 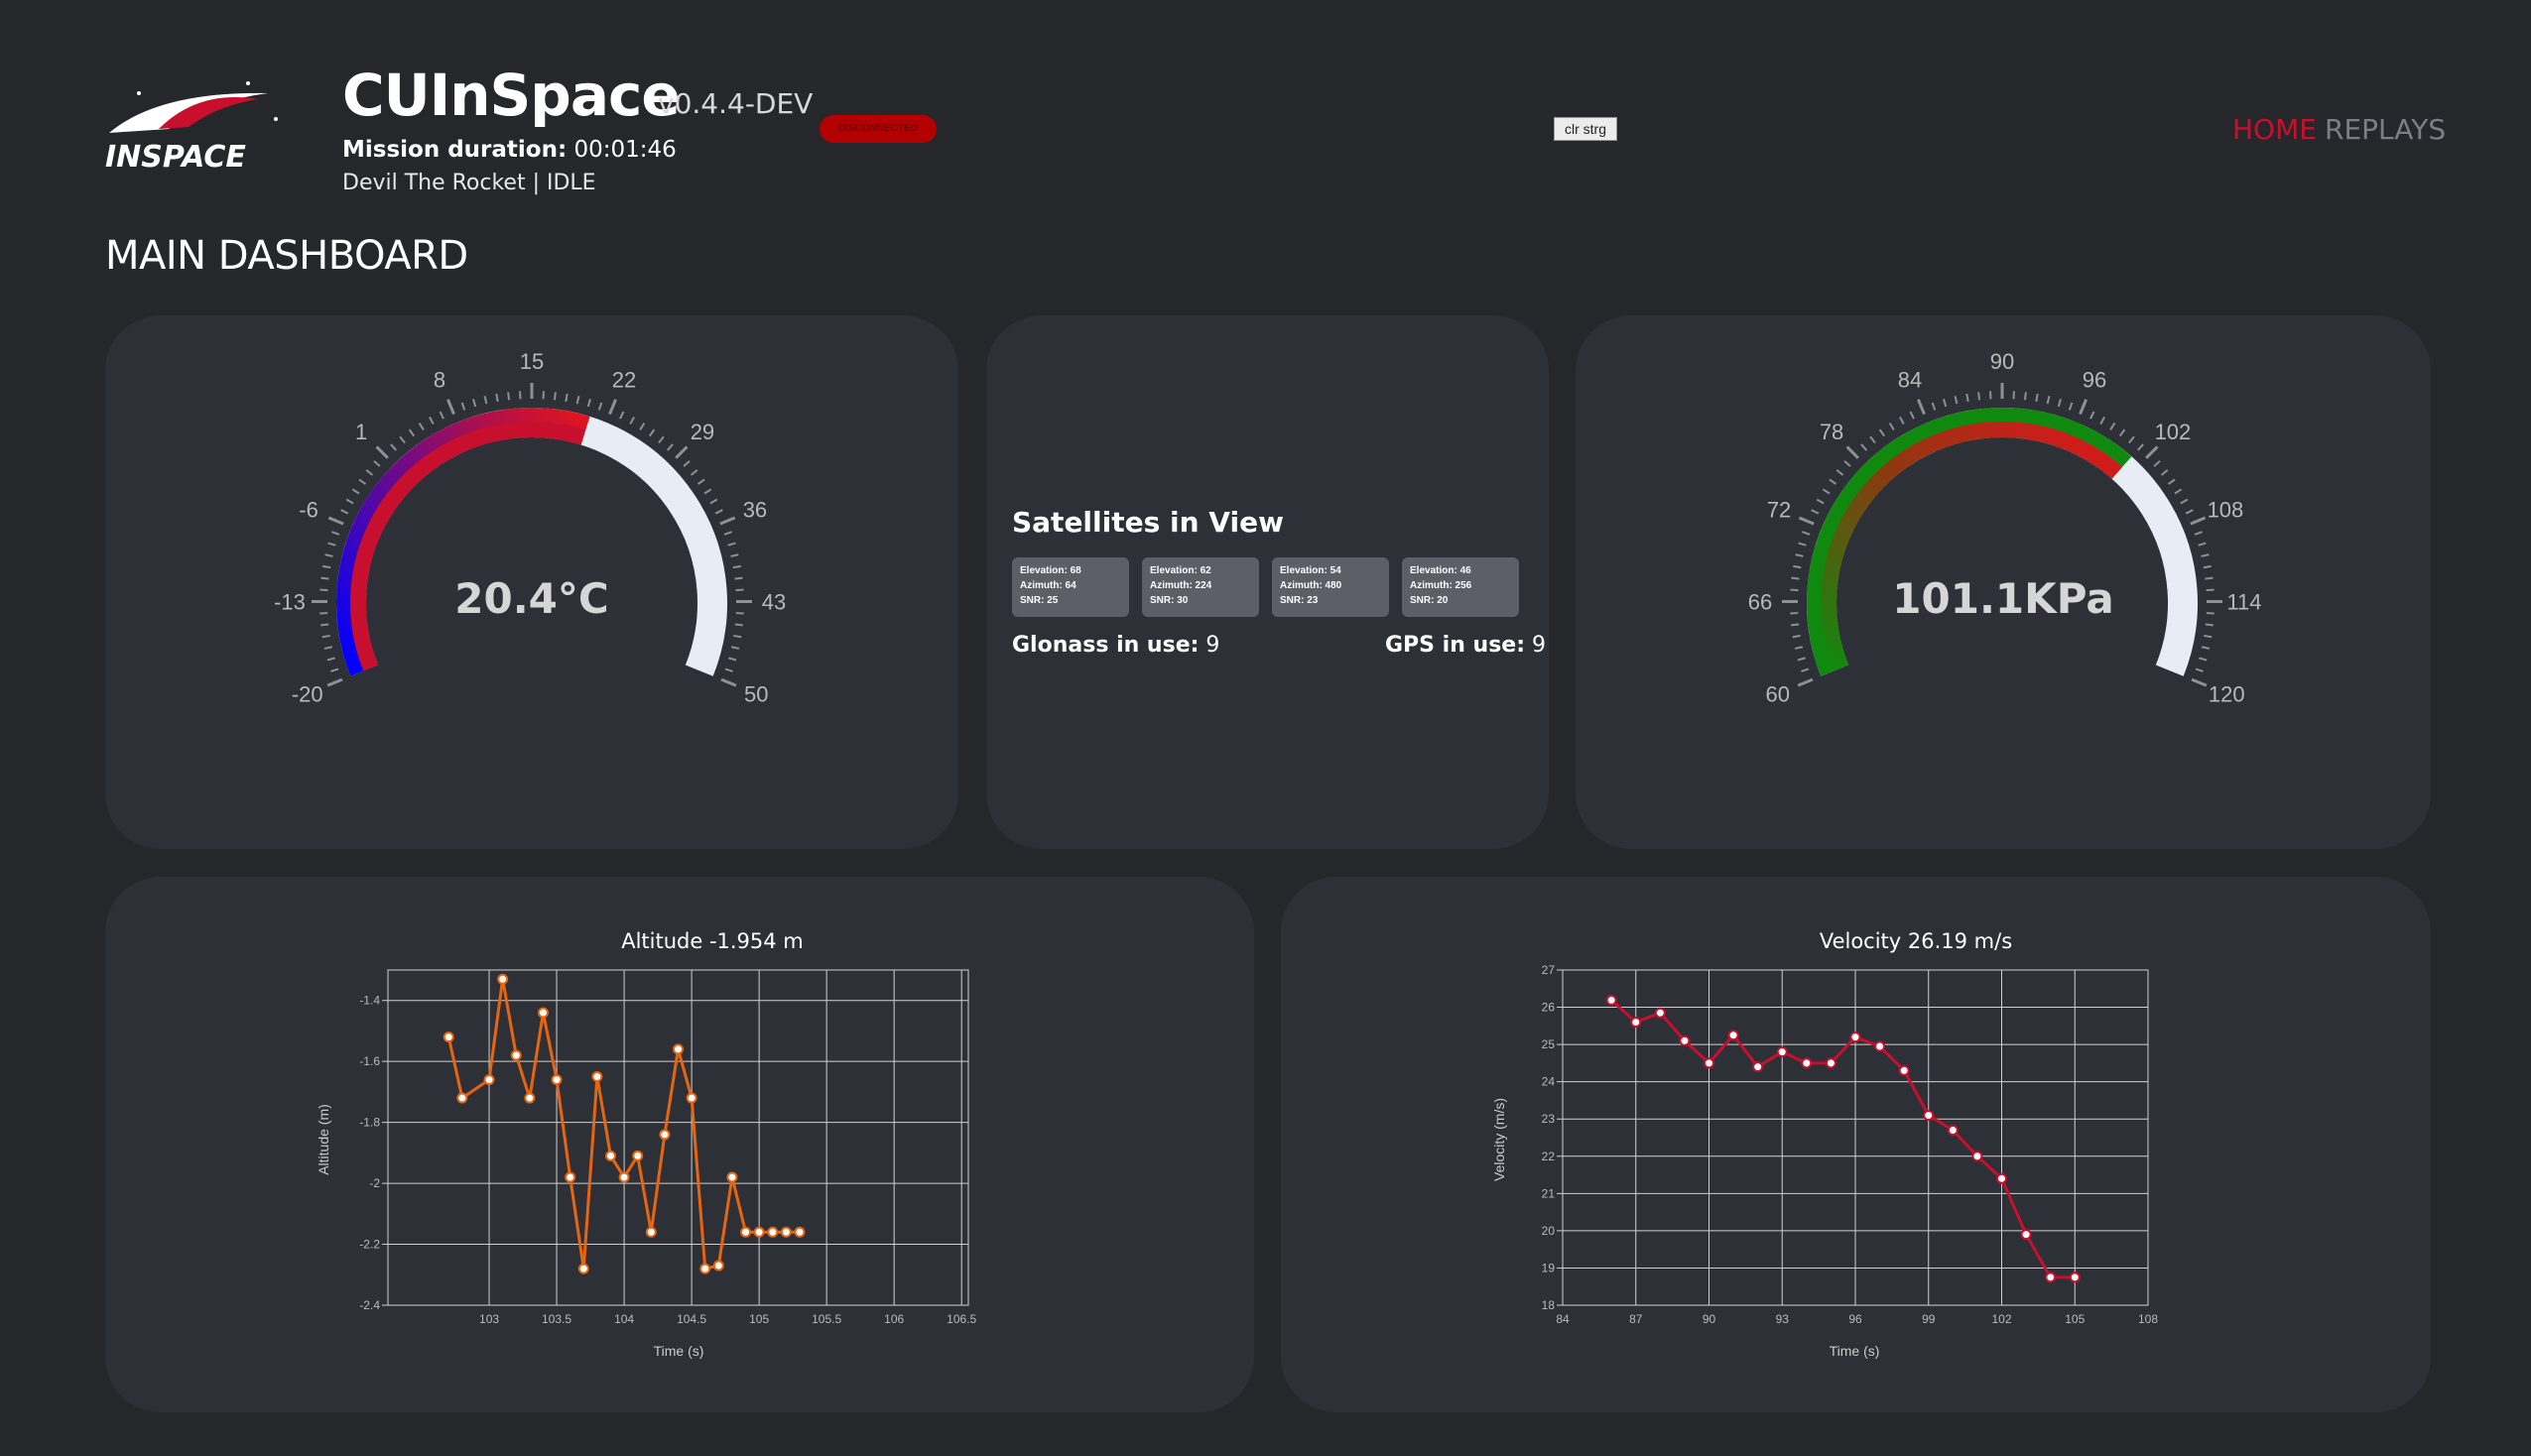 I want to click on gauge-tick-label: 15, so click(x=532, y=361).